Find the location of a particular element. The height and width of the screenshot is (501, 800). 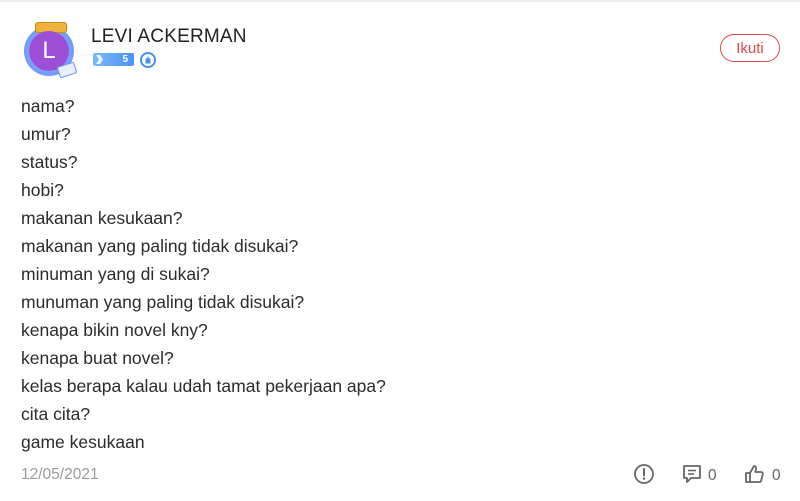

post-footer: 12/05/2021 0 0 is located at coordinates (401, 475).